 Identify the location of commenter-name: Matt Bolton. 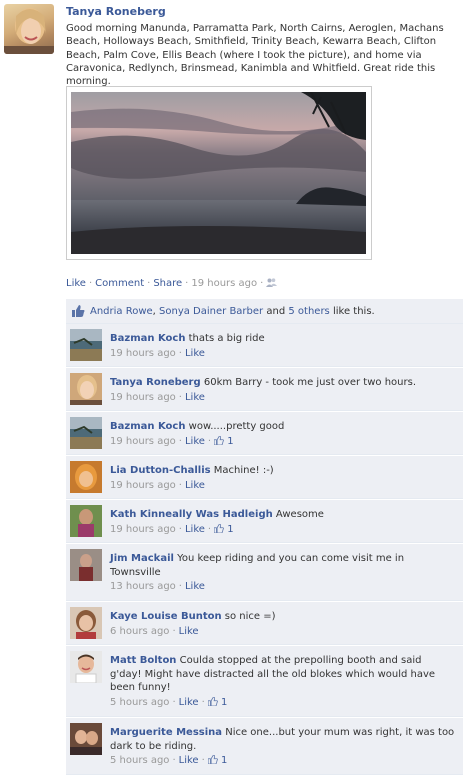
(143, 660).